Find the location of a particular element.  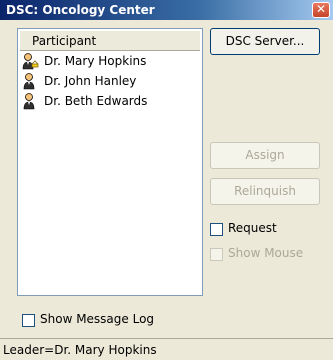

request-label: Request is located at coordinates (252, 228).